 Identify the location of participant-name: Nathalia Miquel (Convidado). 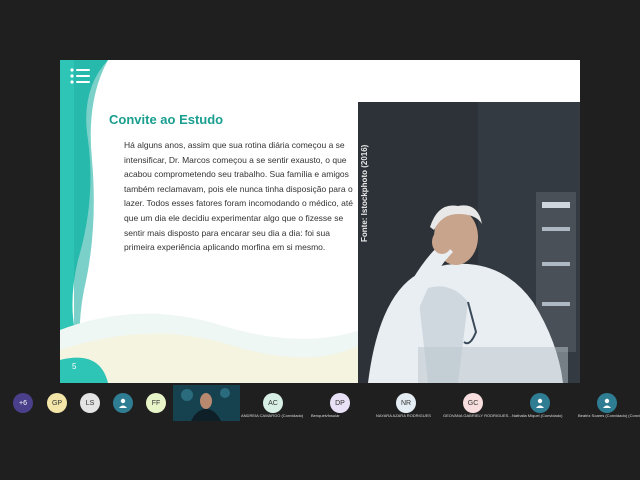
(537, 415).